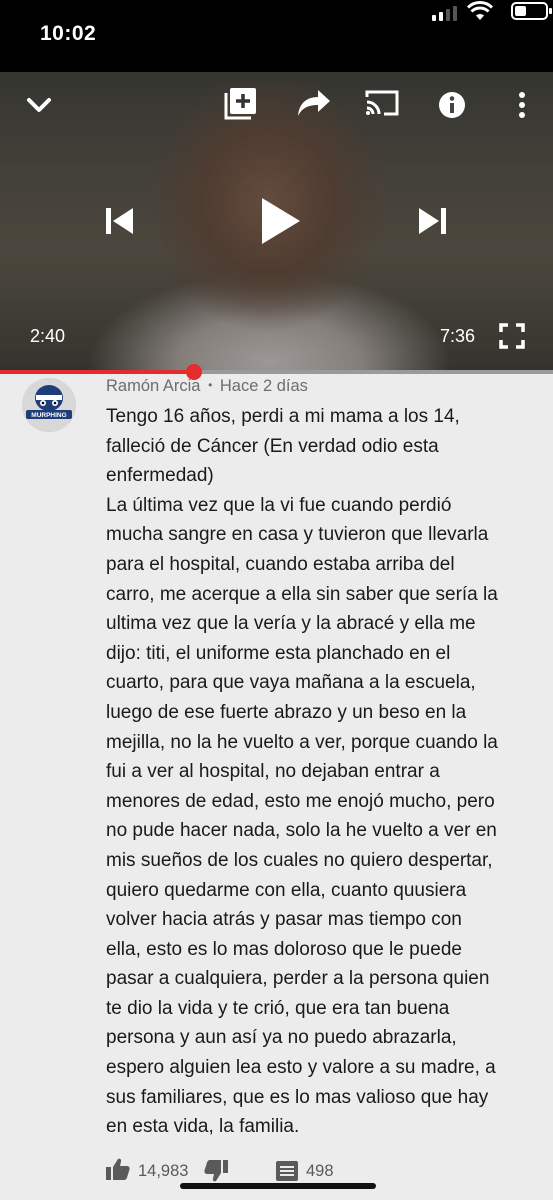 This screenshot has width=553, height=1200. What do you see at coordinates (531, 11) in the screenshot?
I see `battery-icon` at bounding box center [531, 11].